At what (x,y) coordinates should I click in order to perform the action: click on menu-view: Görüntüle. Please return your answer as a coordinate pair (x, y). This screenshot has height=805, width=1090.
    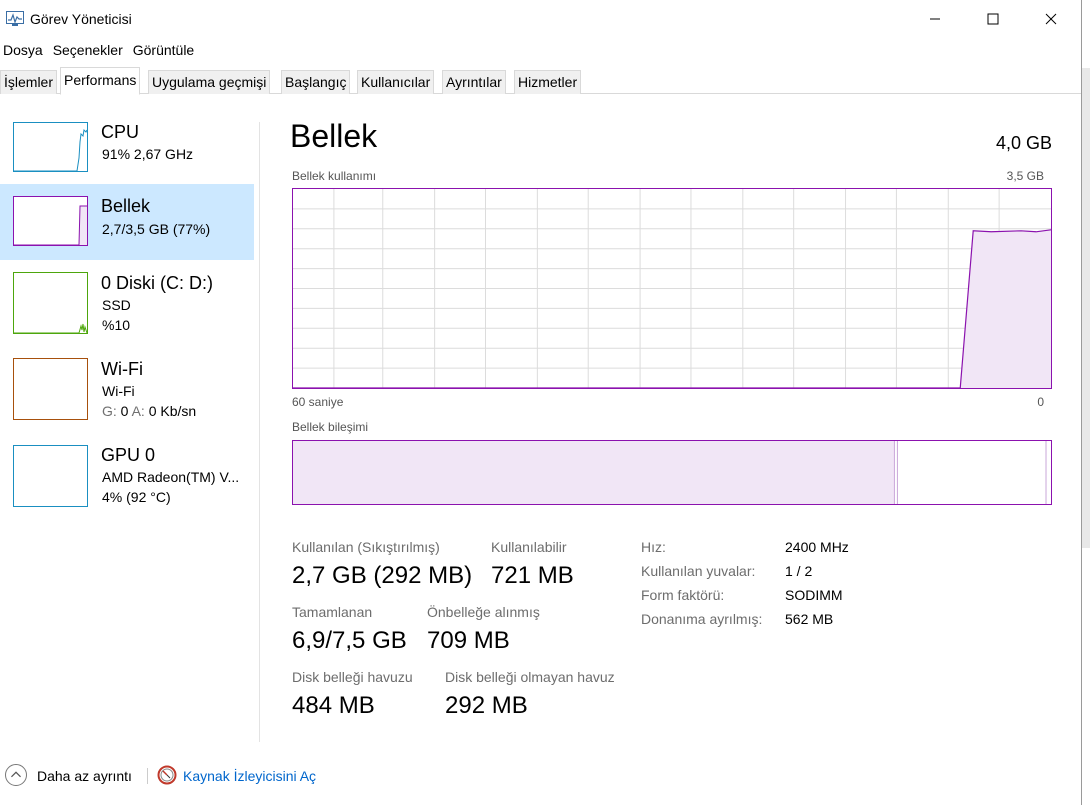
    Looking at the image, I should click on (165, 51).